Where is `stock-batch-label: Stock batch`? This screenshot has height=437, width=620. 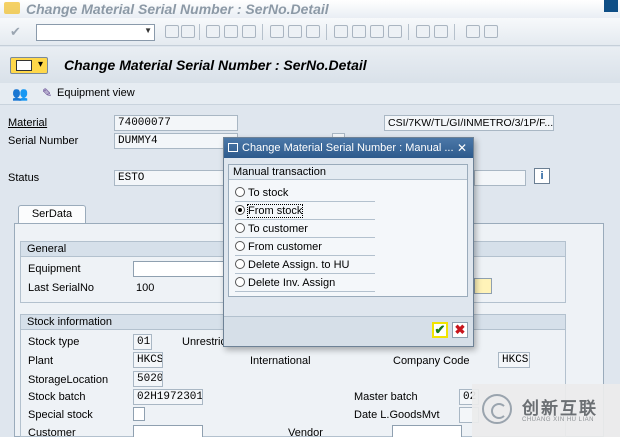
stock-batch-label: Stock batch is located at coordinates (57, 397).